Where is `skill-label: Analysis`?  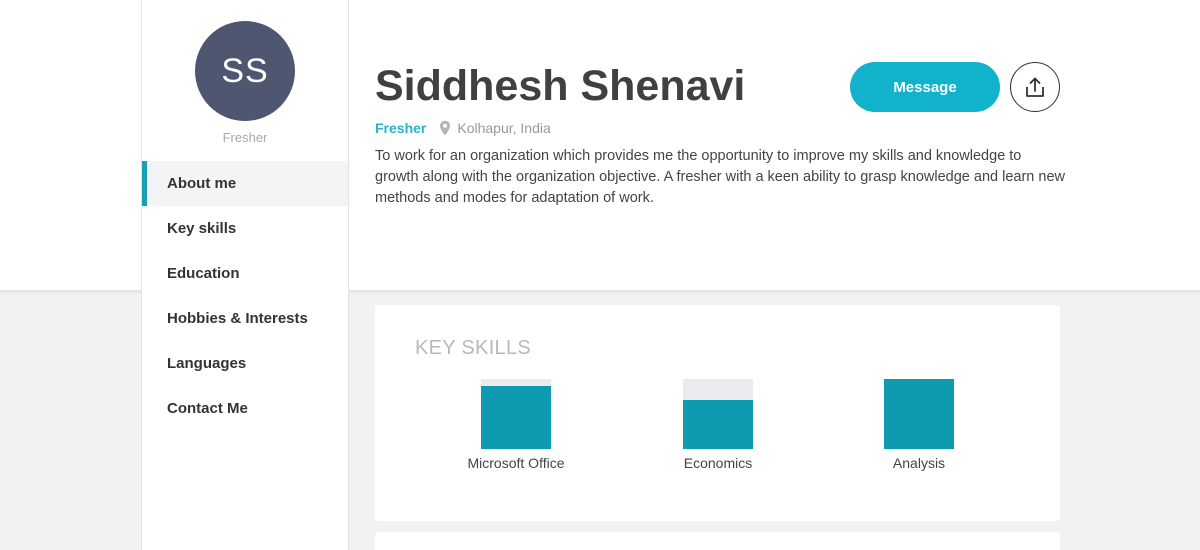
skill-label: Analysis is located at coordinates (919, 463).